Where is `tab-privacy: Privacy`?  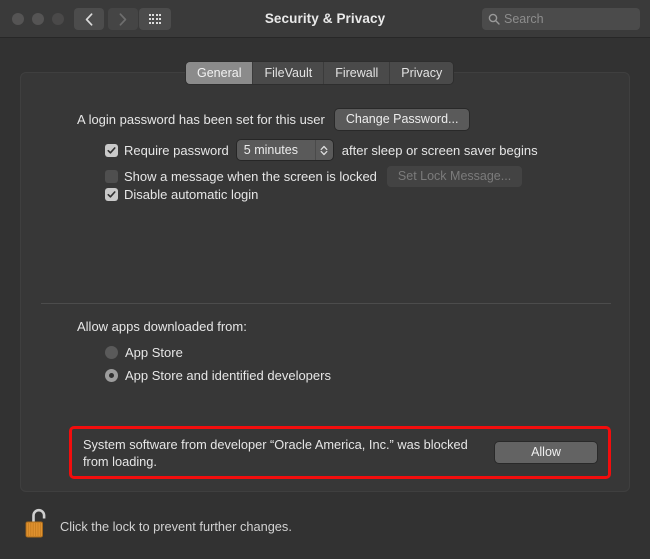
tab-privacy: Privacy is located at coordinates (422, 73).